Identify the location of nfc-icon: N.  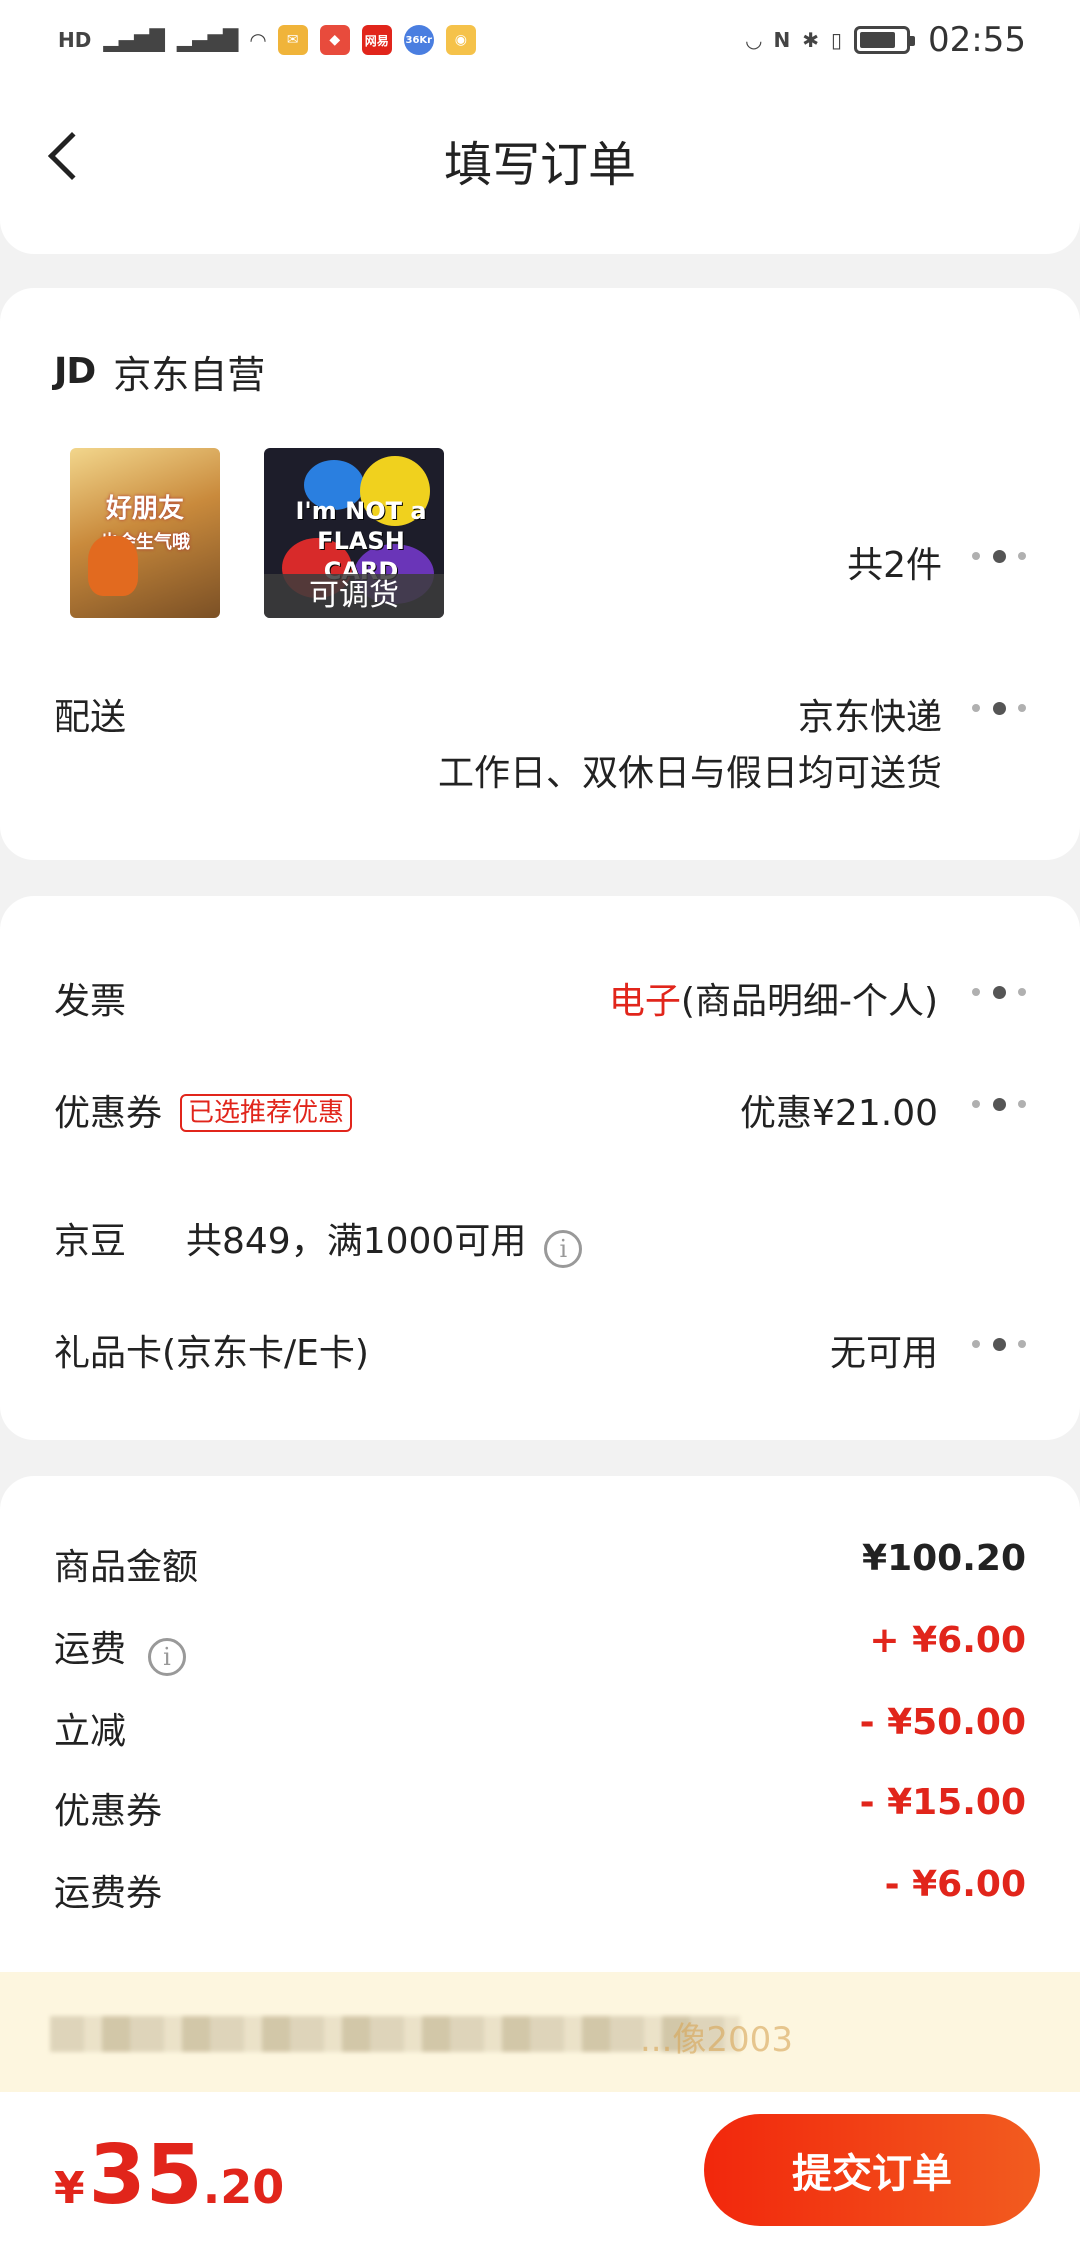
(782, 40).